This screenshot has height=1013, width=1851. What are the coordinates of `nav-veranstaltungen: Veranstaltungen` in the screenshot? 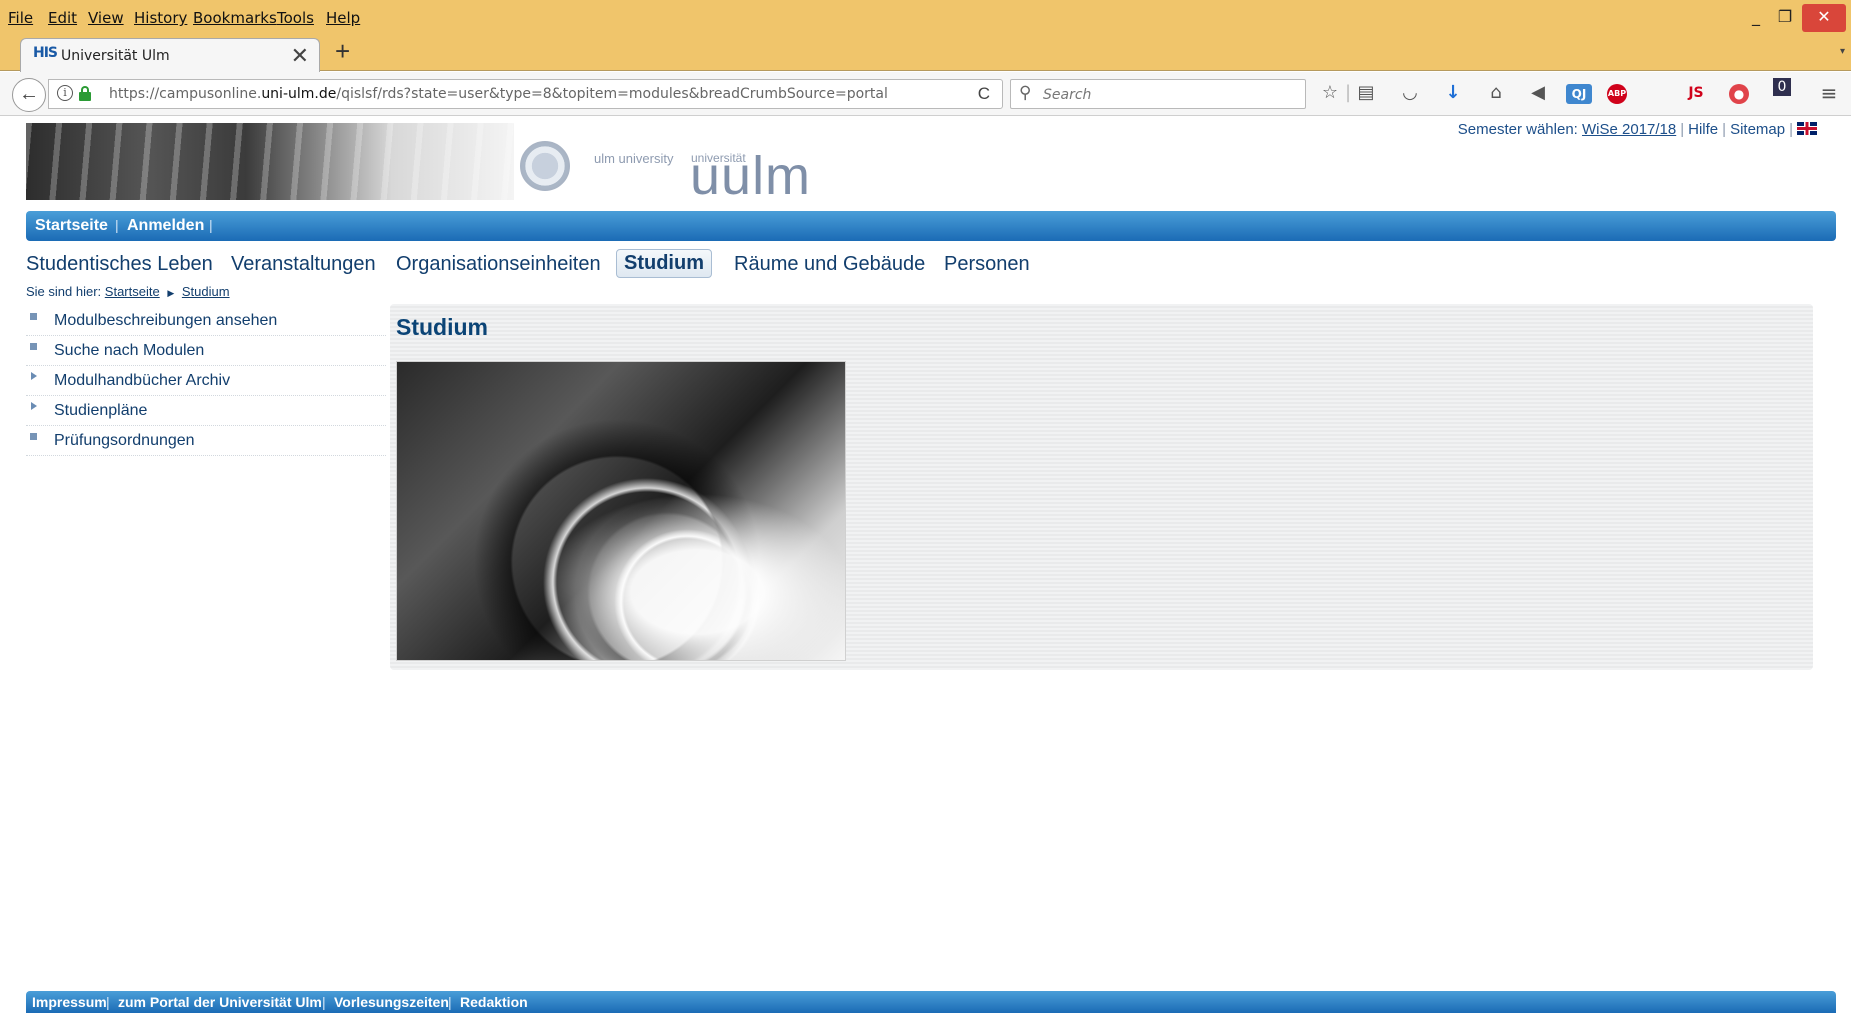 It's located at (303, 264).